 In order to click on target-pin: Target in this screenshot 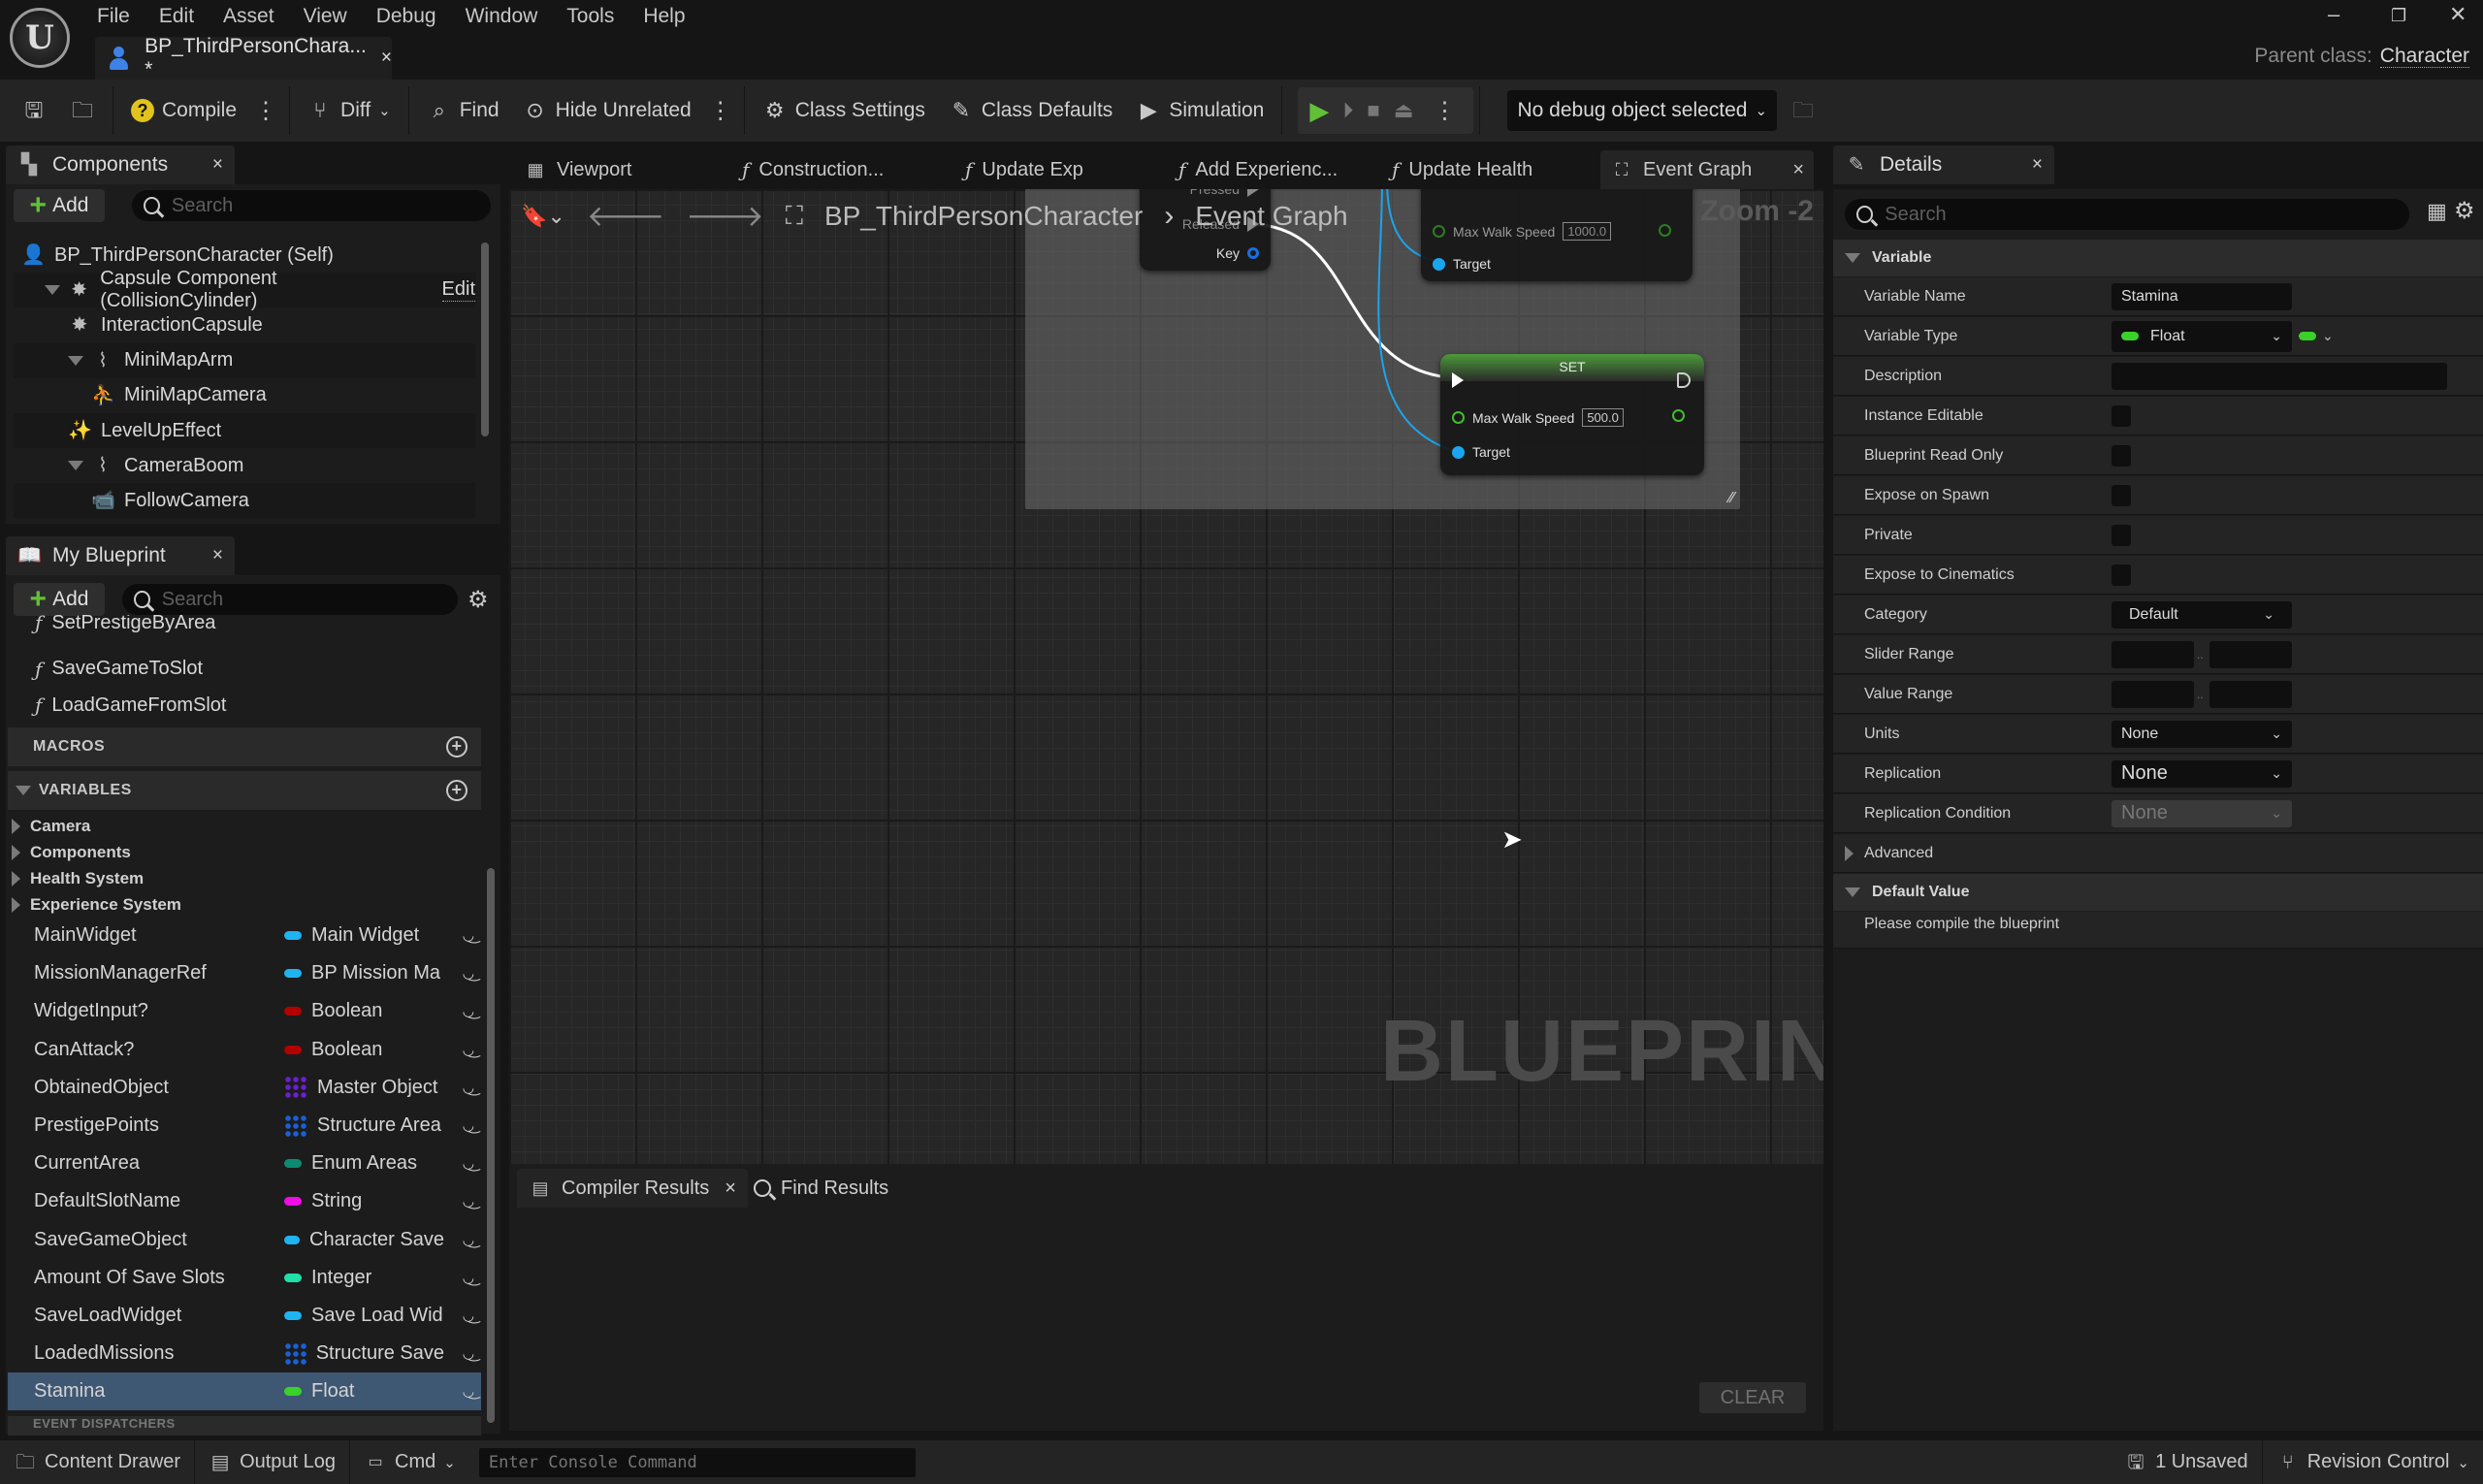, I will do `click(1462, 264)`.